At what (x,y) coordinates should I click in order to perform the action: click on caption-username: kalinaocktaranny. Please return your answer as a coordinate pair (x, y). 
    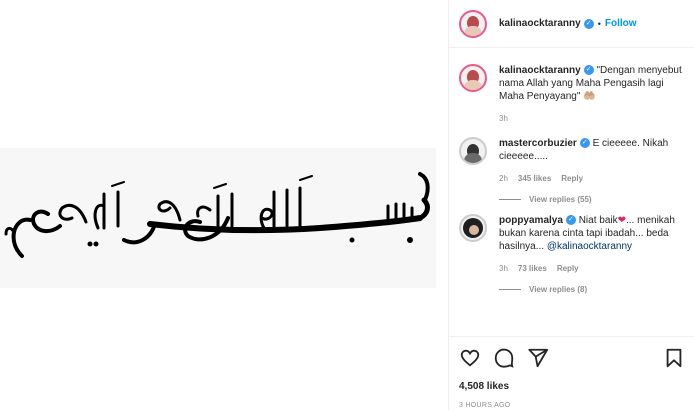
    Looking at the image, I should click on (540, 70).